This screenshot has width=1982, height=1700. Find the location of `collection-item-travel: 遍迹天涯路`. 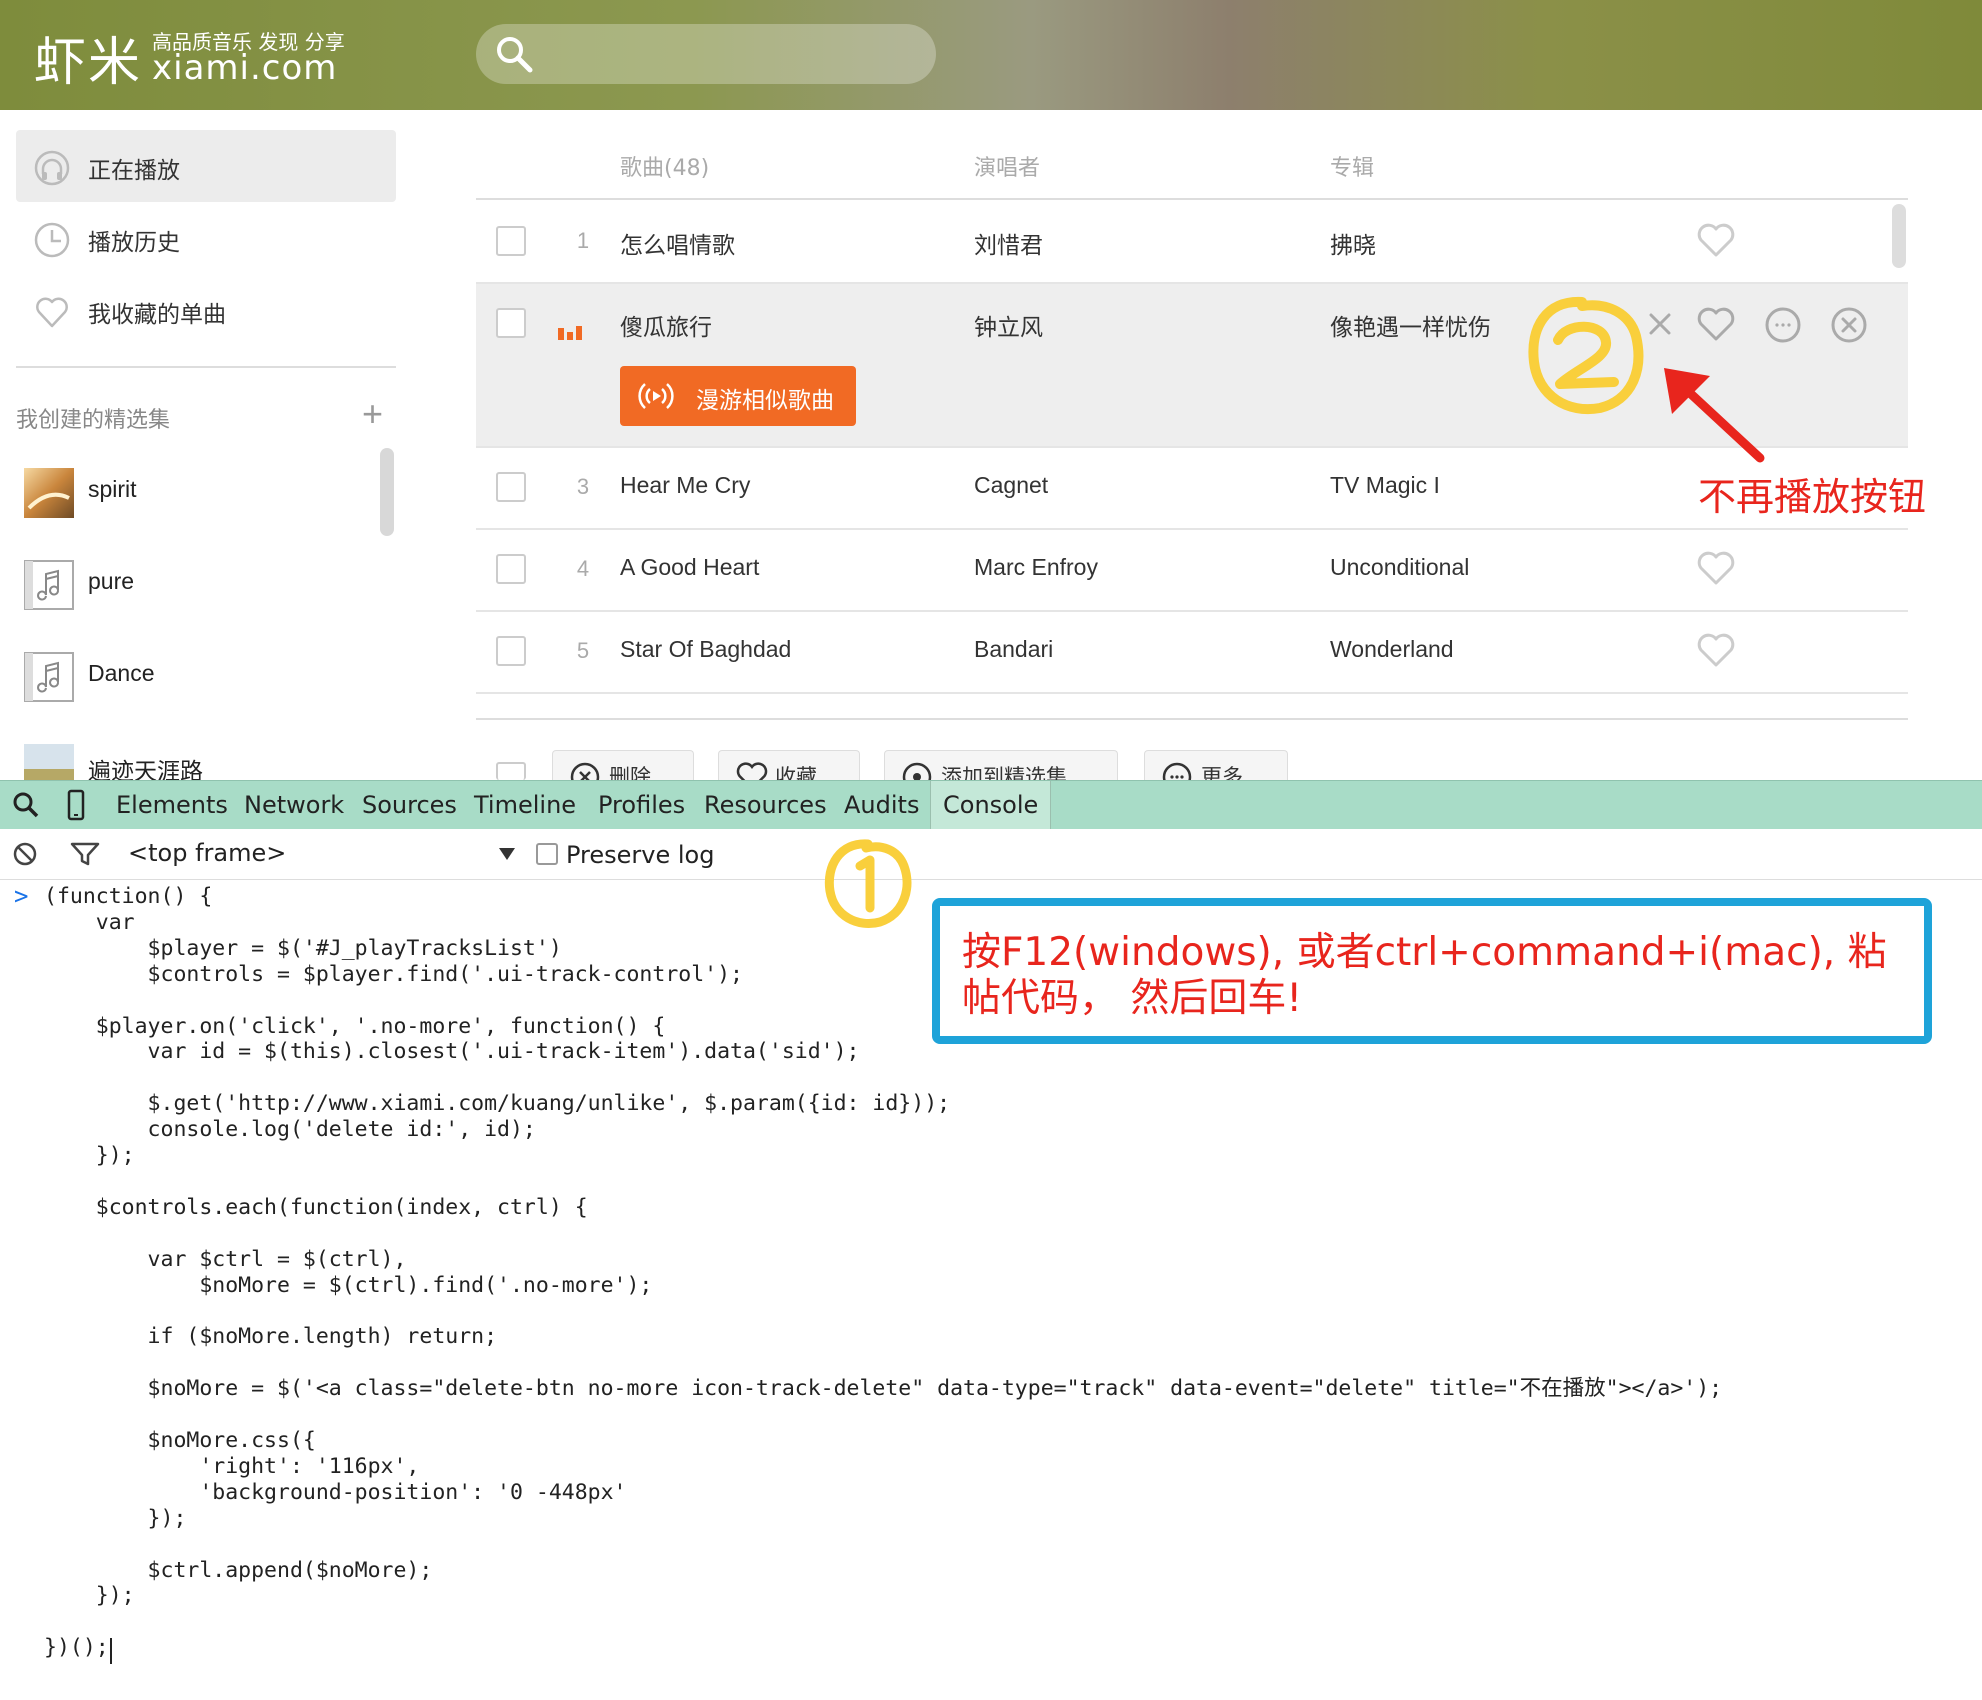

collection-item-travel: 遍迹天涯路 is located at coordinates (204, 758).